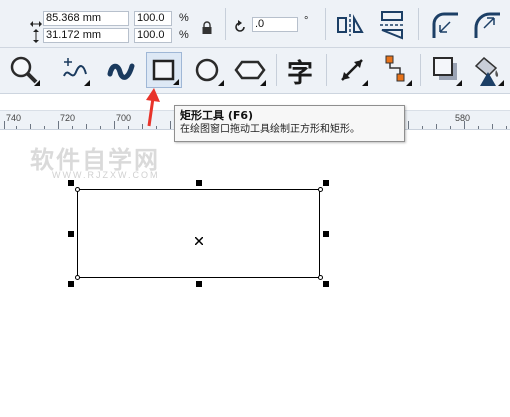 The image size is (510, 417). Describe the element at coordinates (300, 74) in the screenshot. I see `text-tool-icon: 字` at that location.